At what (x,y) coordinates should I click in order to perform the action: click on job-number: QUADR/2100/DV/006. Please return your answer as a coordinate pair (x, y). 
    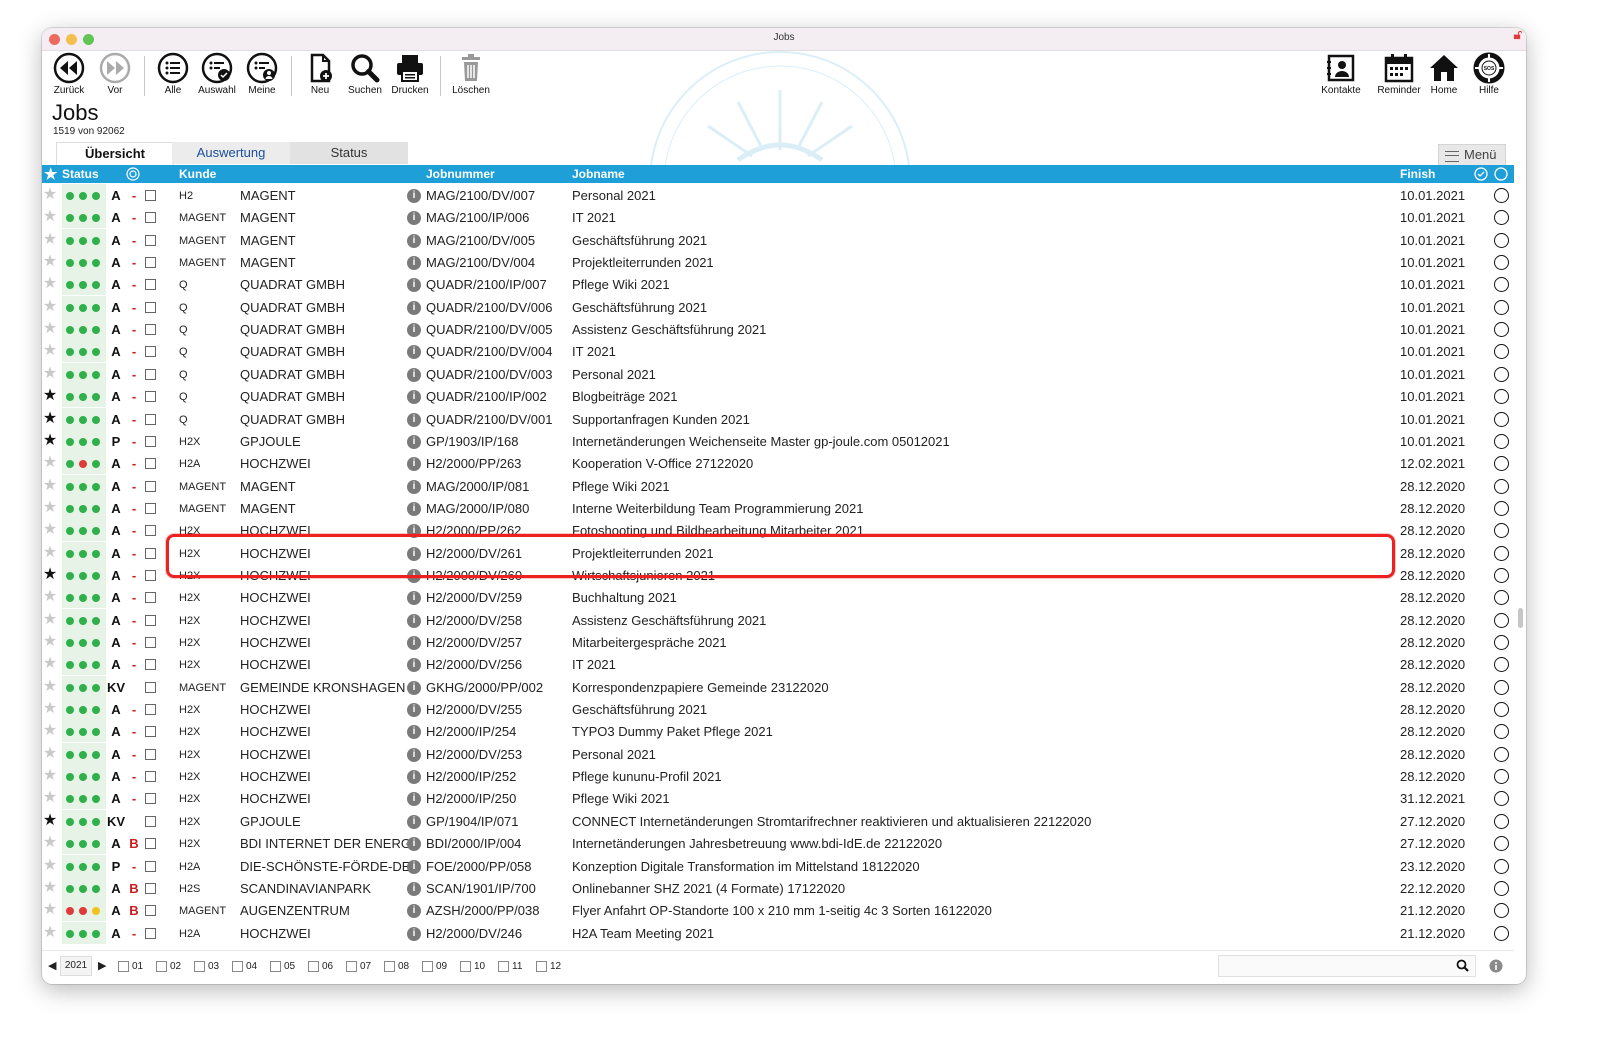
    Looking at the image, I should click on (501, 307).